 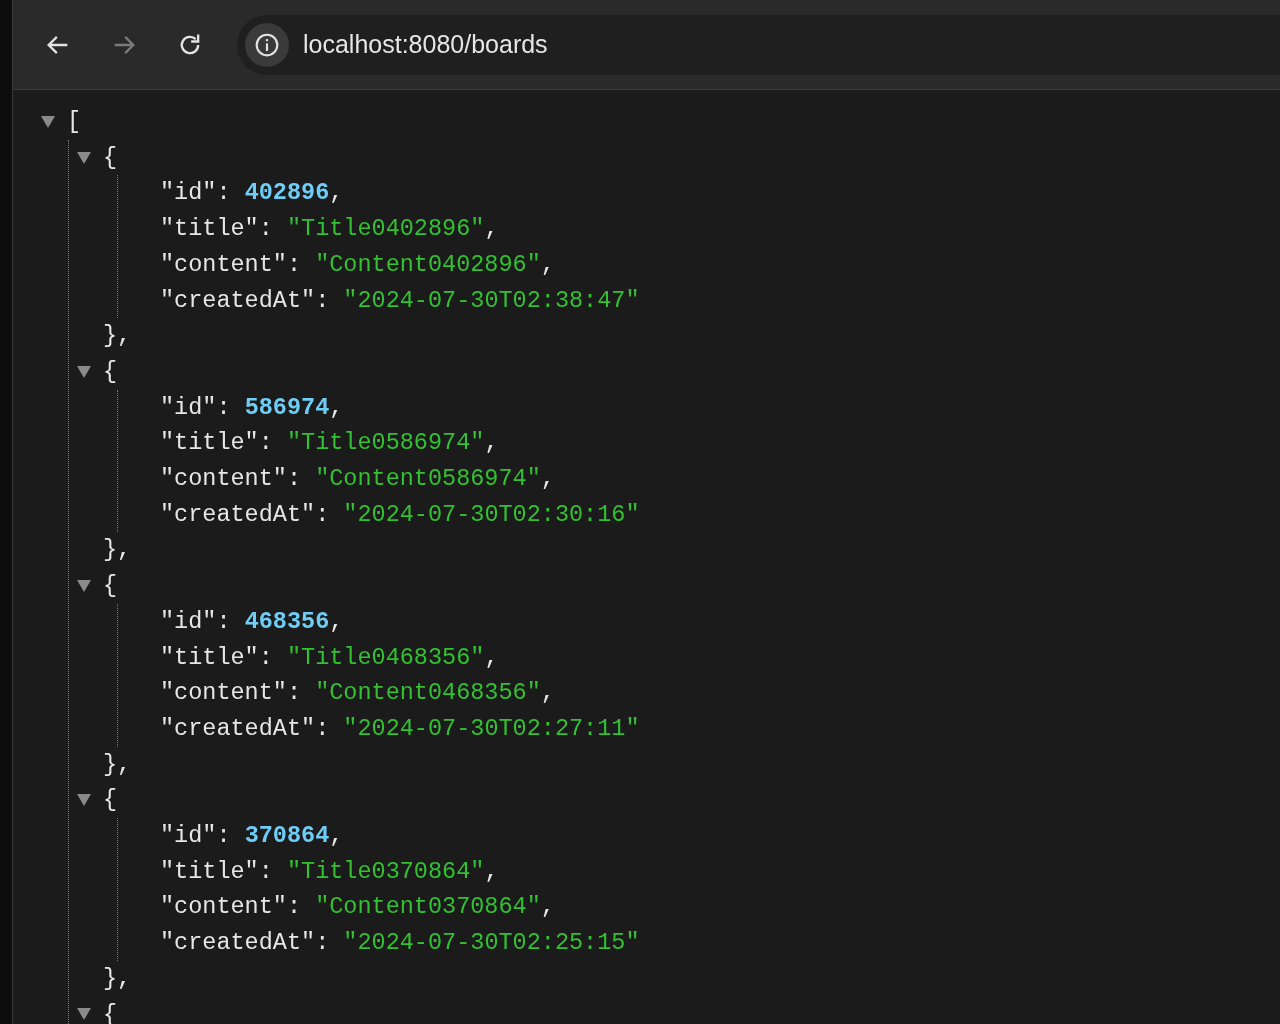 What do you see at coordinates (357, 264) in the screenshot?
I see `json-property: "content": "Content0402896",` at bounding box center [357, 264].